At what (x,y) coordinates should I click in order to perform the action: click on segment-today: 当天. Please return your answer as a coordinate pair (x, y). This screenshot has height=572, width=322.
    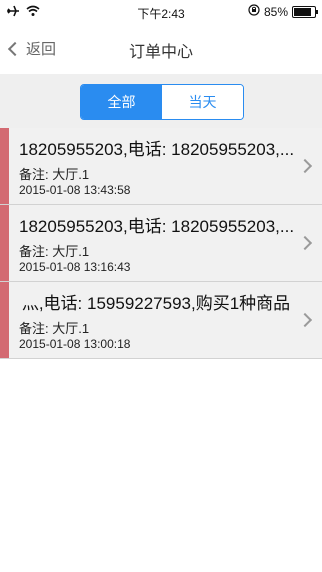
    Looking at the image, I should click on (202, 102).